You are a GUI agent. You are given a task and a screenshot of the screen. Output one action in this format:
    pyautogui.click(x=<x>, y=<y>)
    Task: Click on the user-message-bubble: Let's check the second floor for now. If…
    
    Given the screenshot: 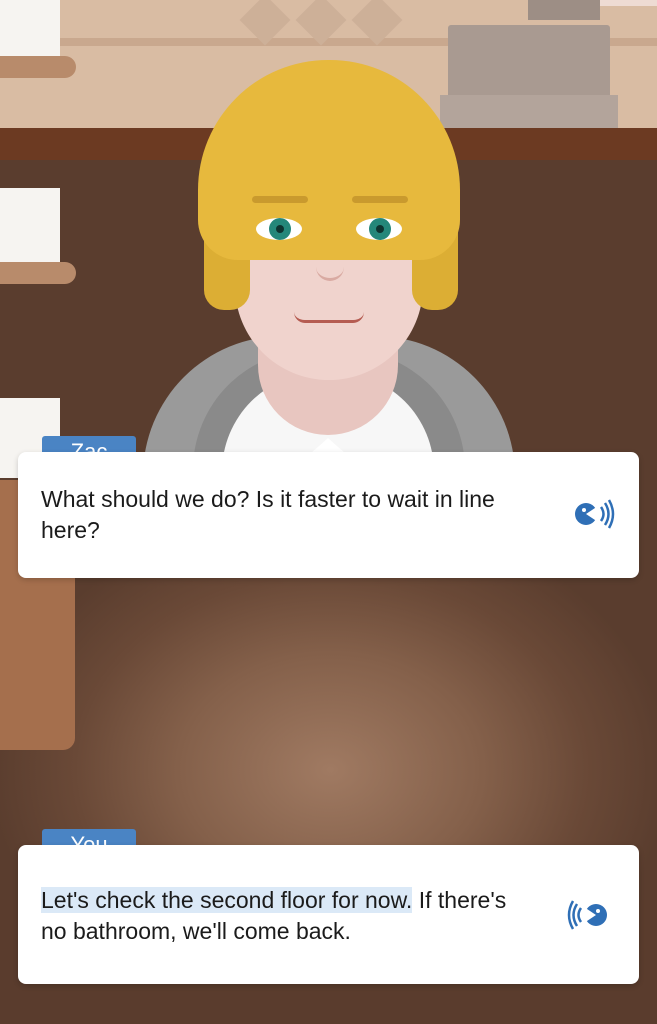 What is the action you would take?
    pyautogui.click(x=328, y=914)
    